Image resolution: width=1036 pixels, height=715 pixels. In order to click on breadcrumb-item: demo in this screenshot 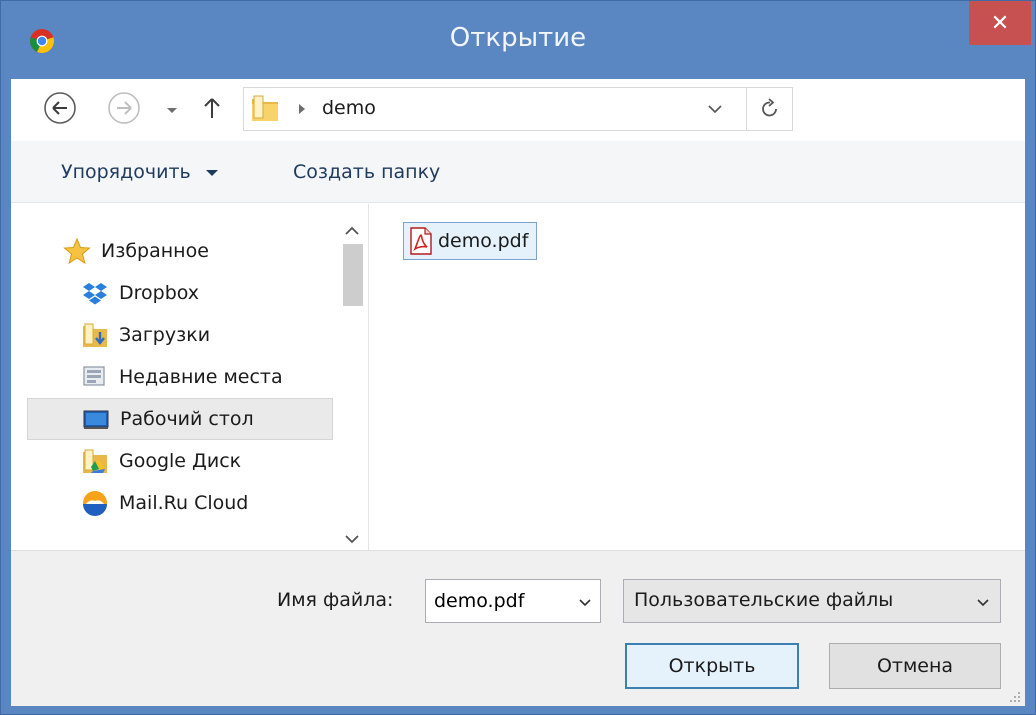, I will do `click(349, 108)`.